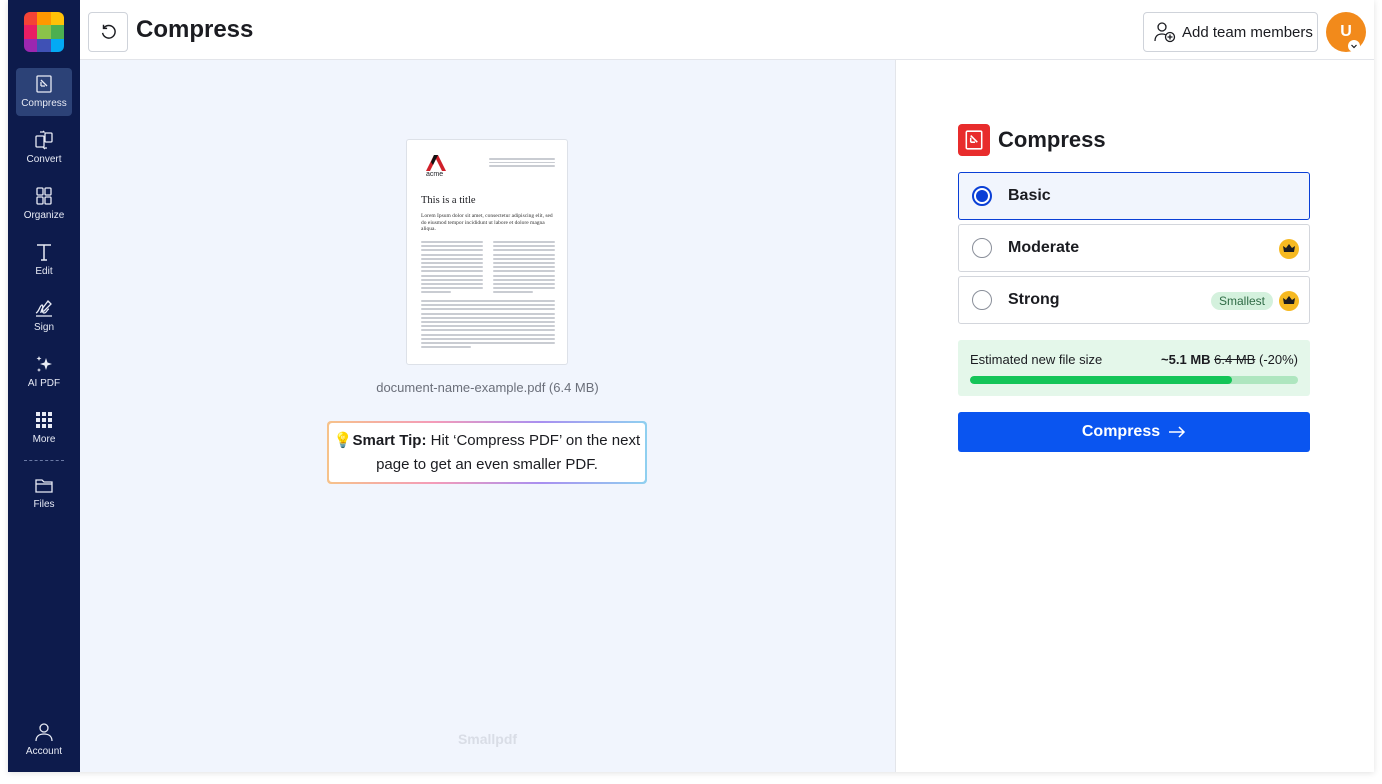  I want to click on estimate-value: ~5.1 MB 6.4 MB (-20%), so click(1229, 359).